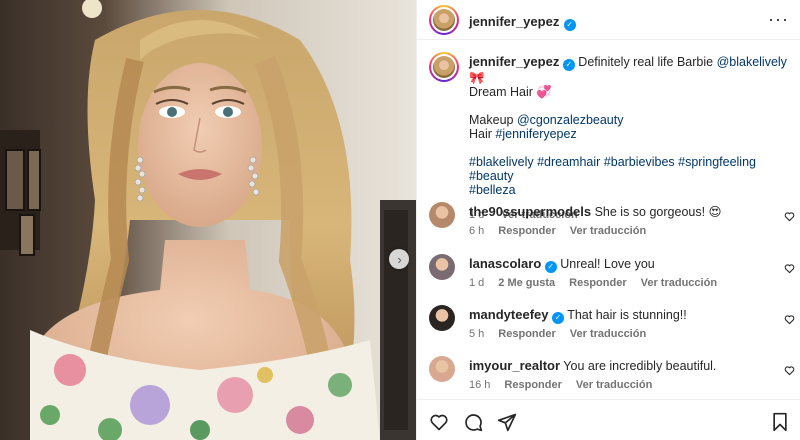 The image size is (800, 440). I want to click on comment-meta: 6 h Responder Ver traducción, so click(564, 231).